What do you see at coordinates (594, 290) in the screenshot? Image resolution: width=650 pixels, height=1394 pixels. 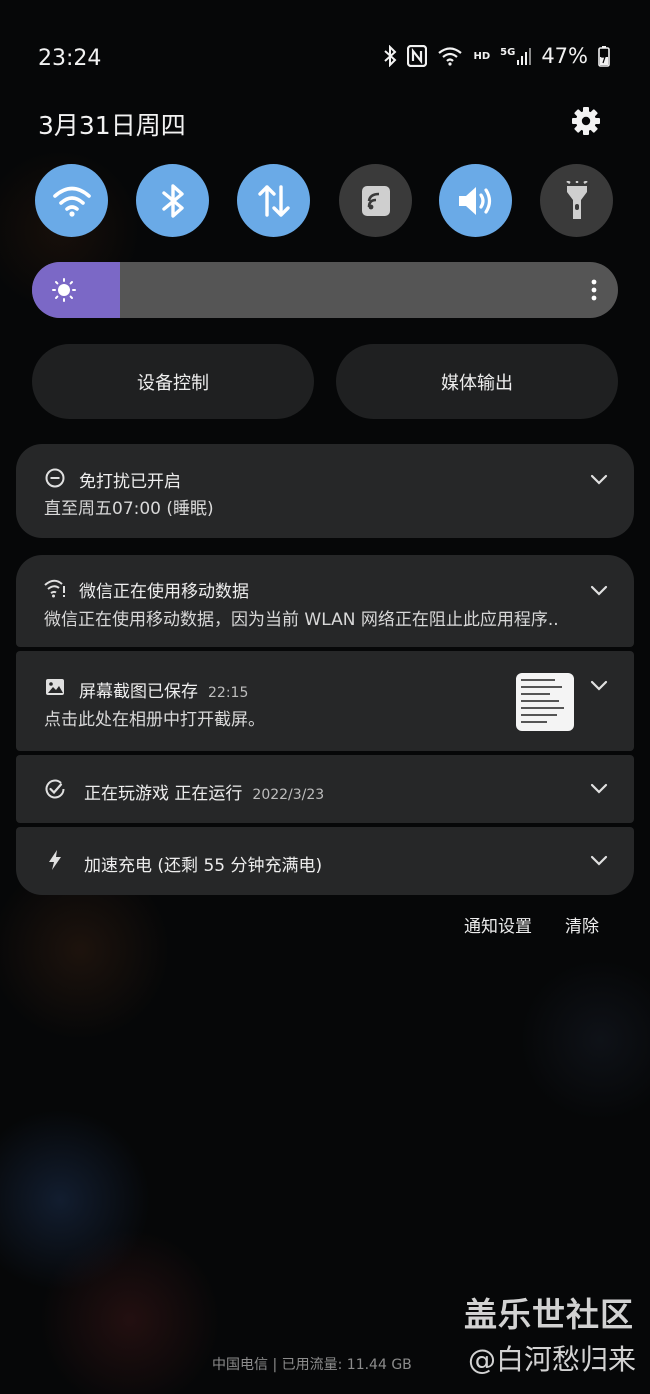 I see `more-options-icon` at bounding box center [594, 290].